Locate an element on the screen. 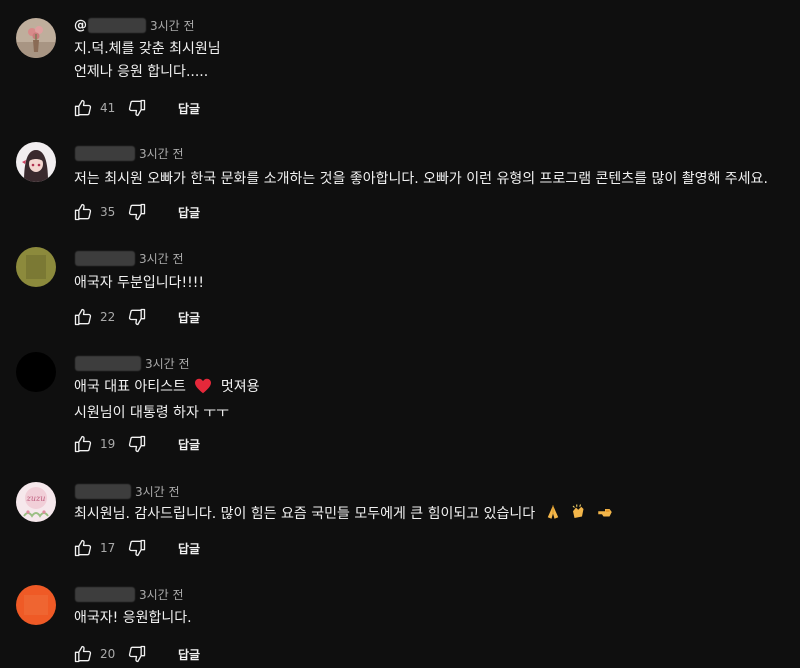 Image resolution: width=800 pixels, height=668 pixels. like-count: 20 is located at coordinates (108, 654).